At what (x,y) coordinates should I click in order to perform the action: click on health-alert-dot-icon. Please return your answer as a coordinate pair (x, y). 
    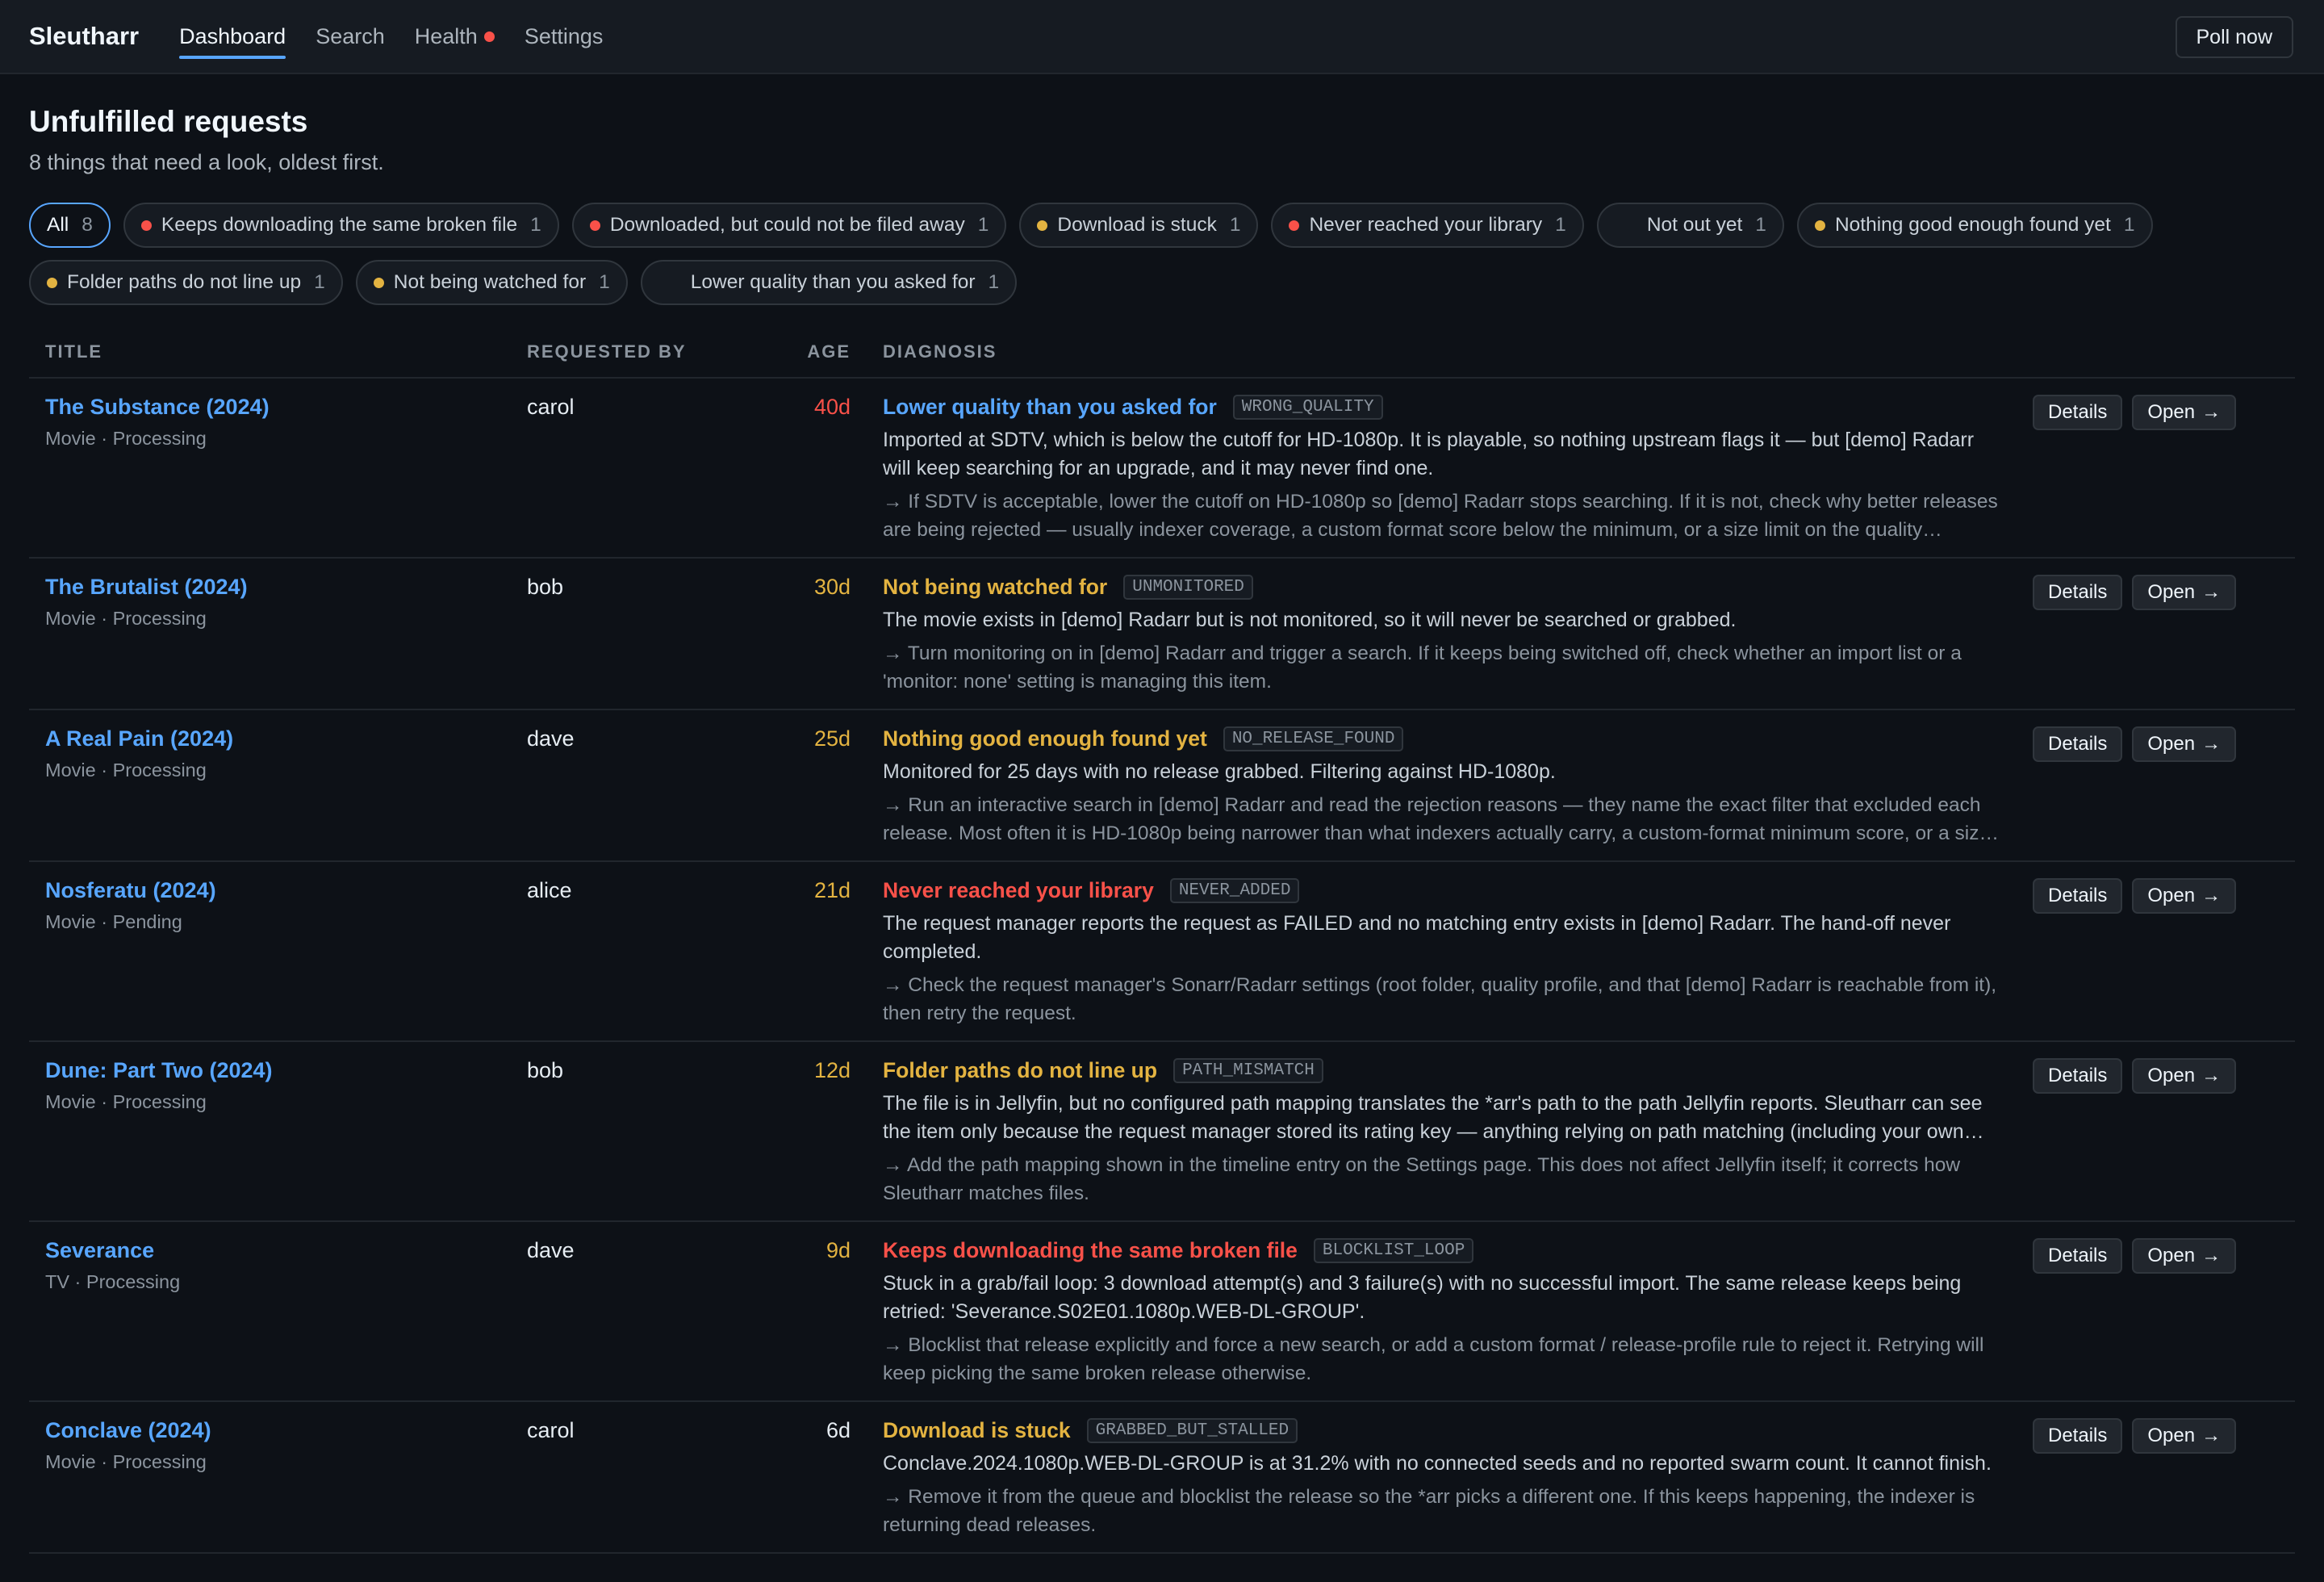
    Looking at the image, I should click on (489, 36).